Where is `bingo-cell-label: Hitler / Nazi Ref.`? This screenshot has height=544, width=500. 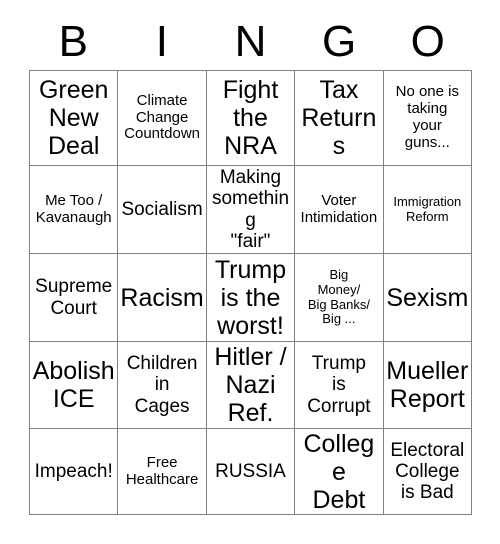 bingo-cell-label: Hitler / Nazi Ref. is located at coordinates (250, 385).